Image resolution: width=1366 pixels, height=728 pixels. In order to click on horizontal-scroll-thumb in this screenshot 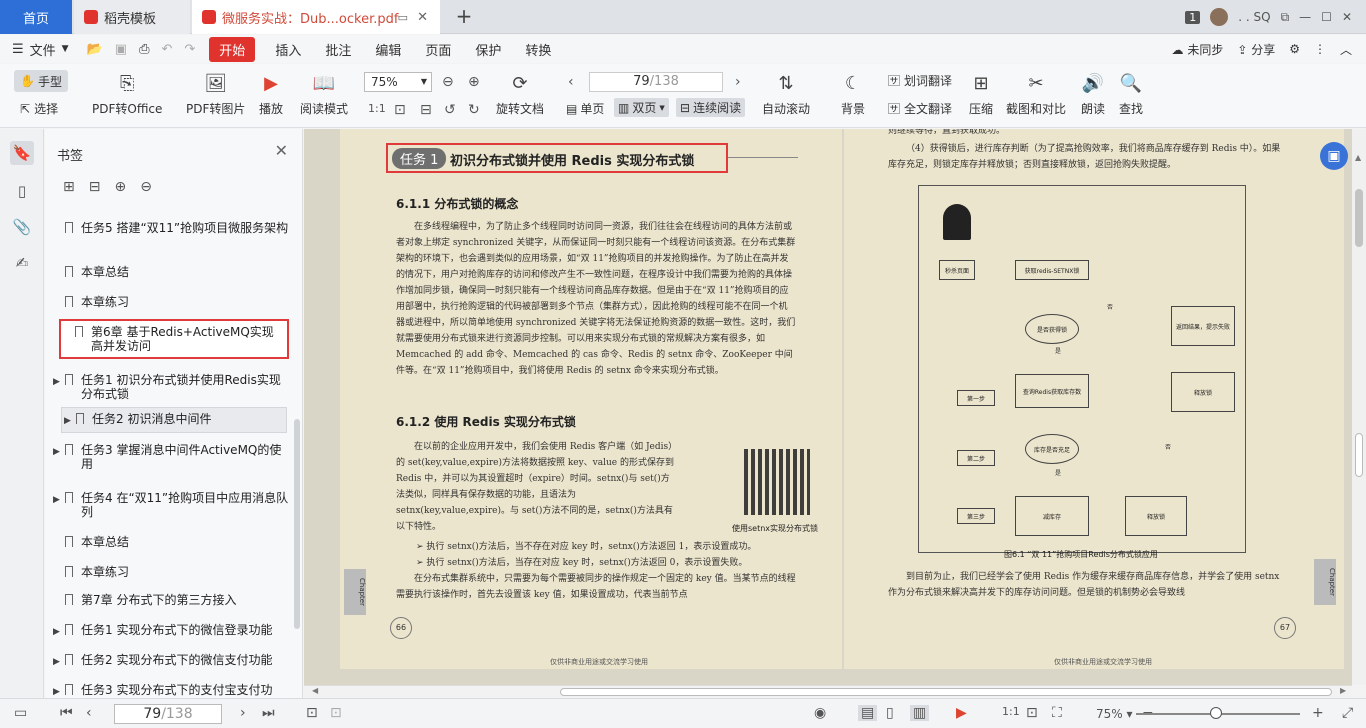, I will do `click(946, 692)`.